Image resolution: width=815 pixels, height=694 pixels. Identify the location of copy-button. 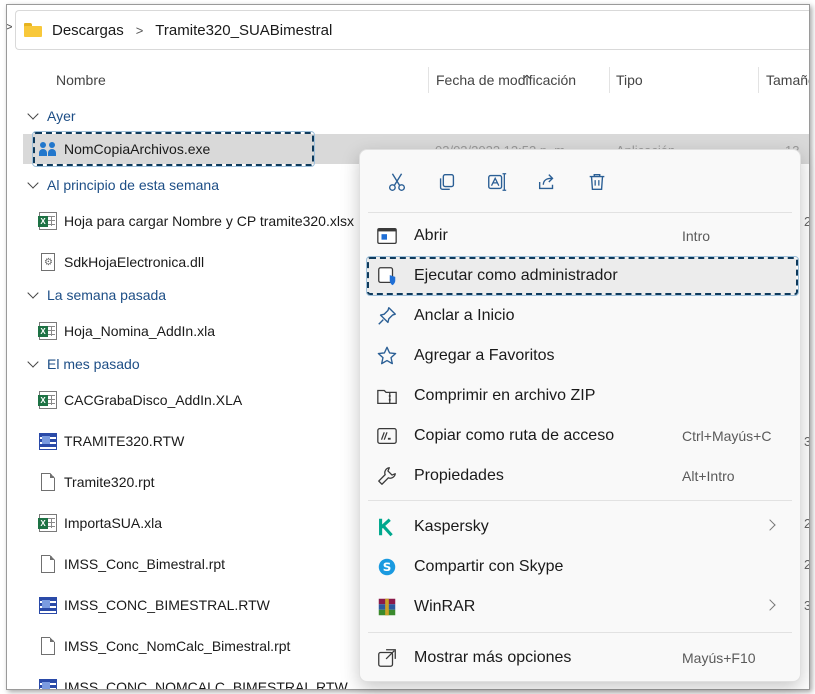
(447, 182).